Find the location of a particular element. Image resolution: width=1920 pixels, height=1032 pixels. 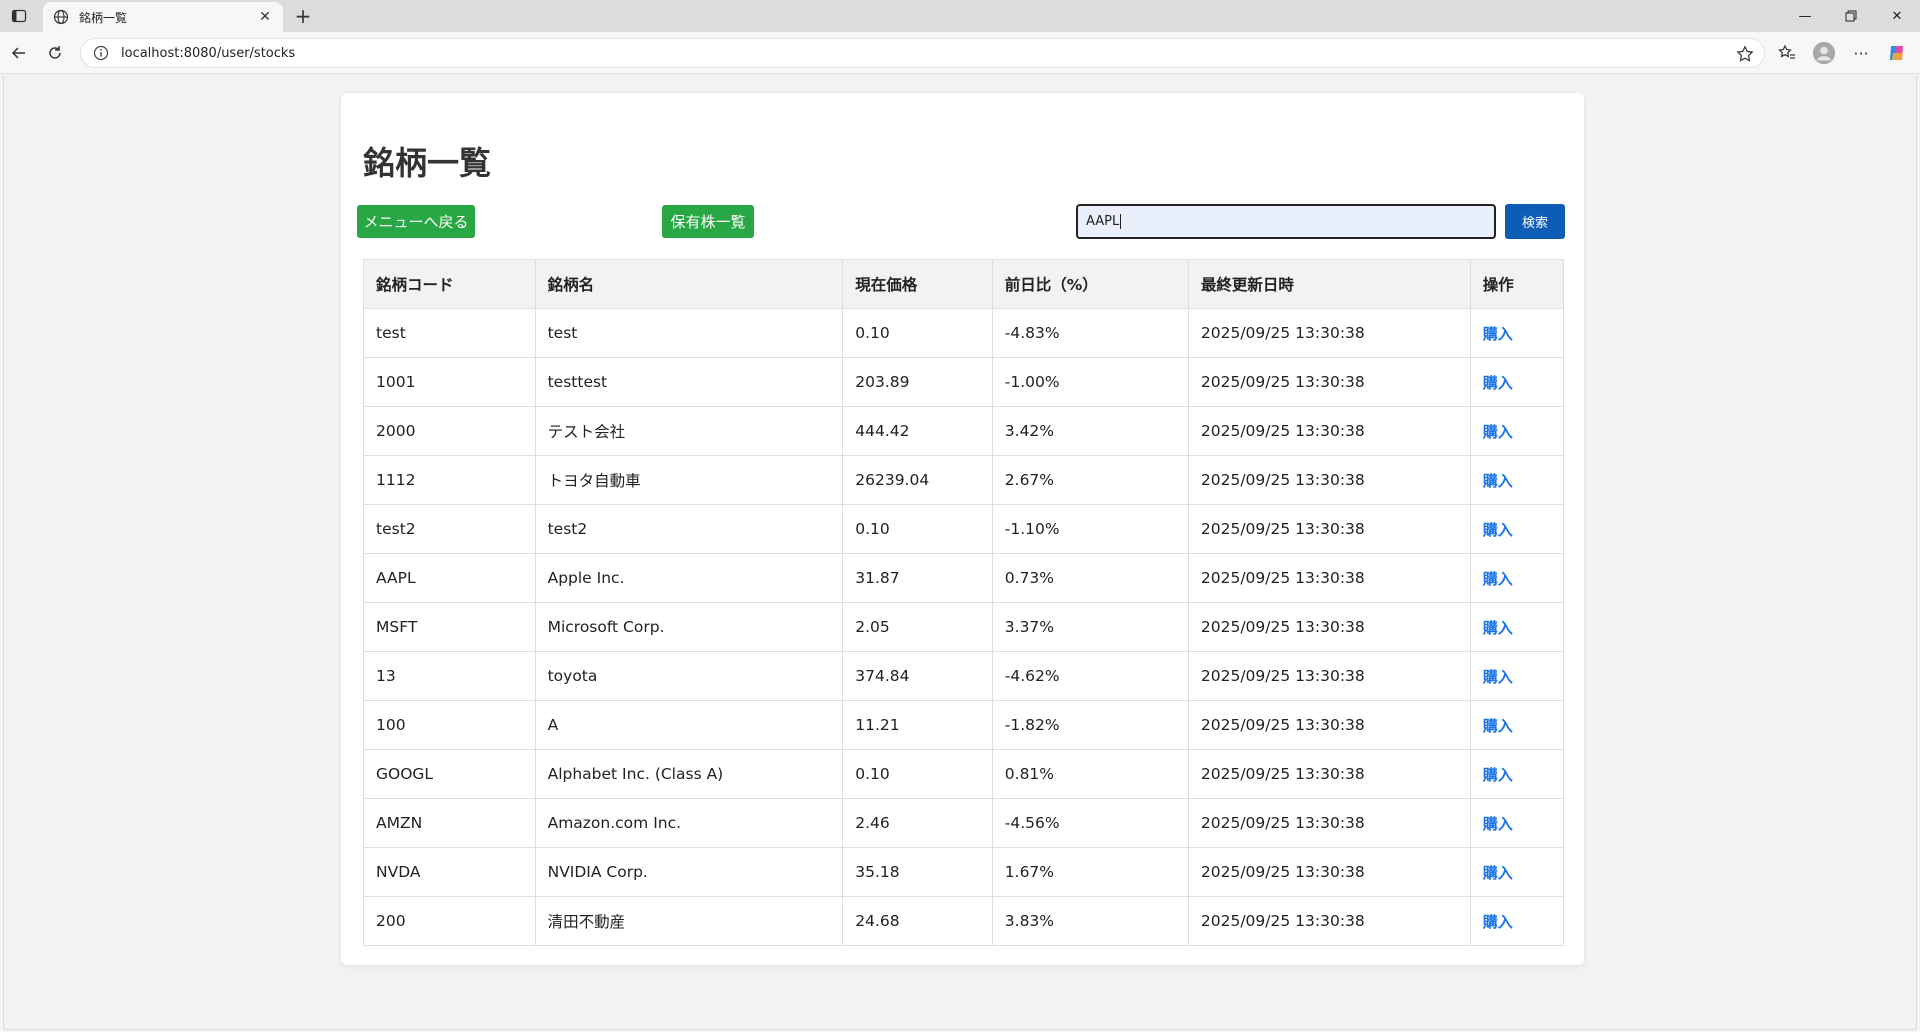

site-info-icon is located at coordinates (101, 53).